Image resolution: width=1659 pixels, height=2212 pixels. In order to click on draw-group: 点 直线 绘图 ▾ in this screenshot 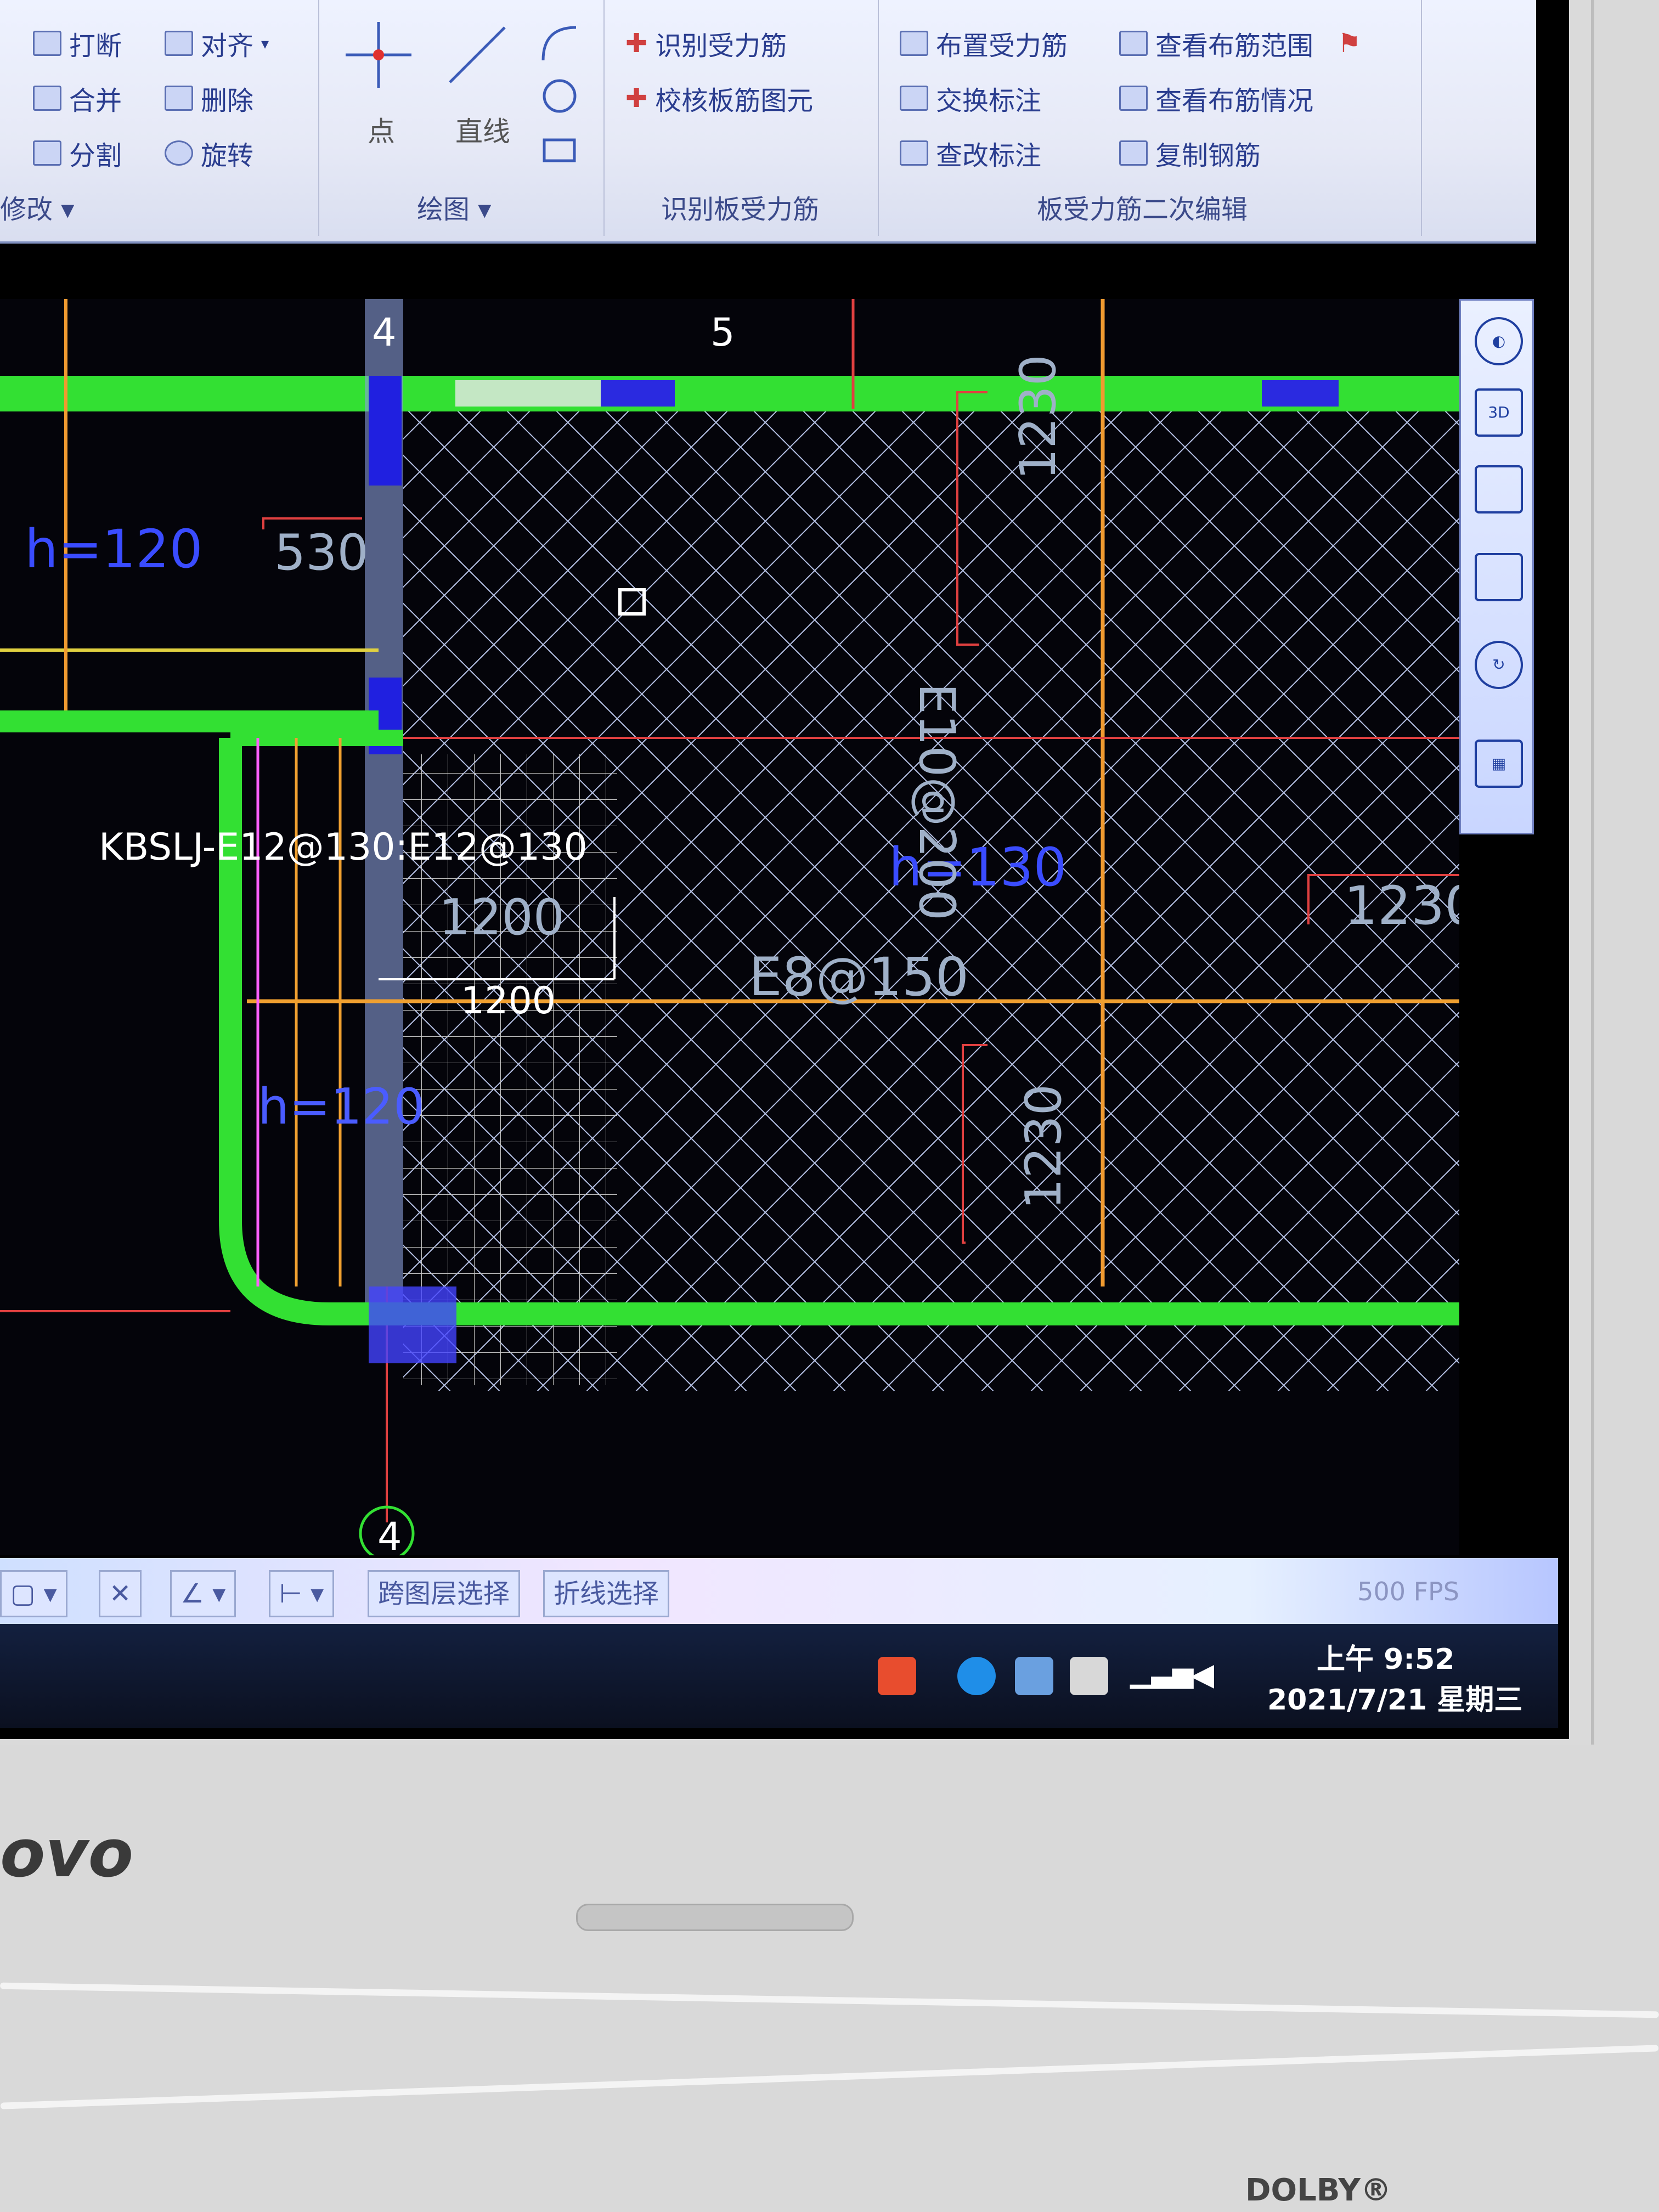, I will do `click(465, 118)`.